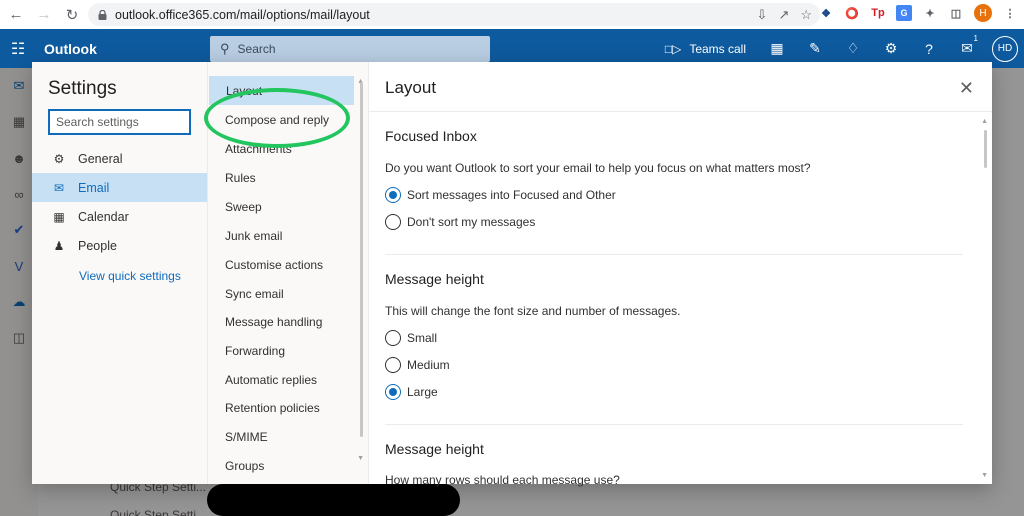 This screenshot has width=1024, height=516. Describe the element at coordinates (283, 436) in the screenshot. I see `subcategory-smime: S/MIME` at that location.